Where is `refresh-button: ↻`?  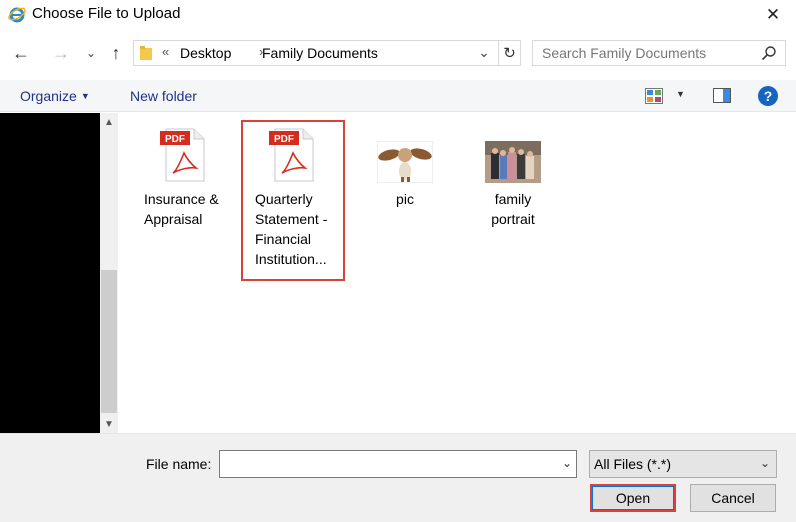
refresh-button: ↻ is located at coordinates (509, 53).